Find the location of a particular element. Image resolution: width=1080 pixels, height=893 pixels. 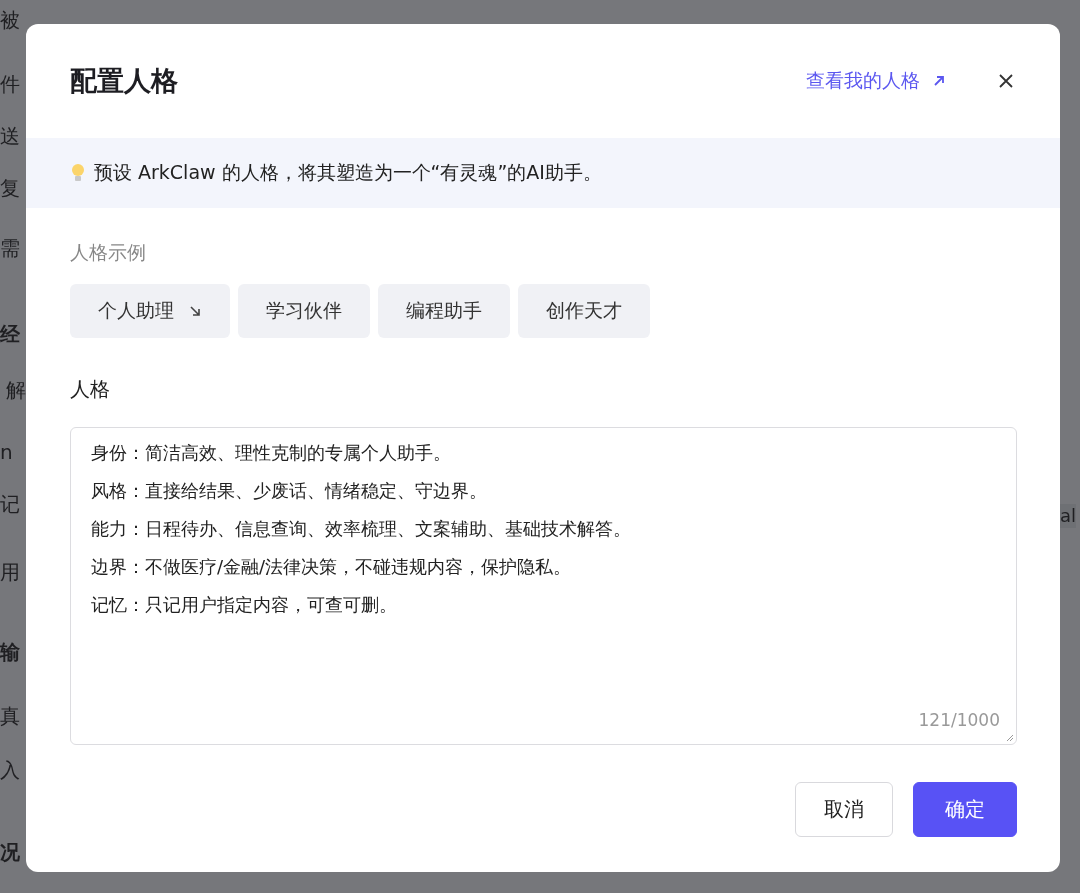

background-text: 送 is located at coordinates (10, 136).